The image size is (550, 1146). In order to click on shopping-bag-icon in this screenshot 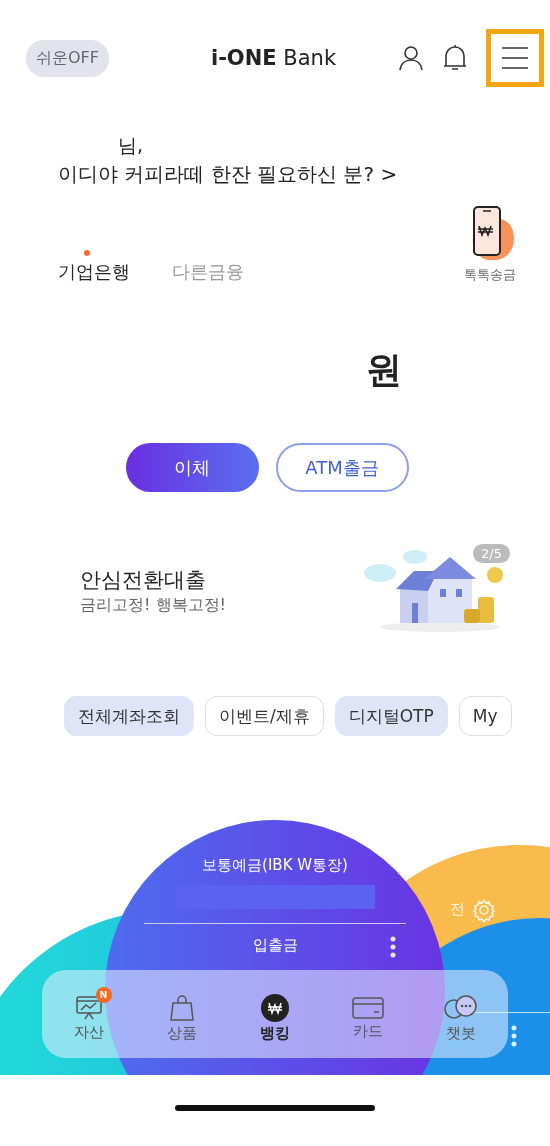, I will do `click(181, 1007)`.